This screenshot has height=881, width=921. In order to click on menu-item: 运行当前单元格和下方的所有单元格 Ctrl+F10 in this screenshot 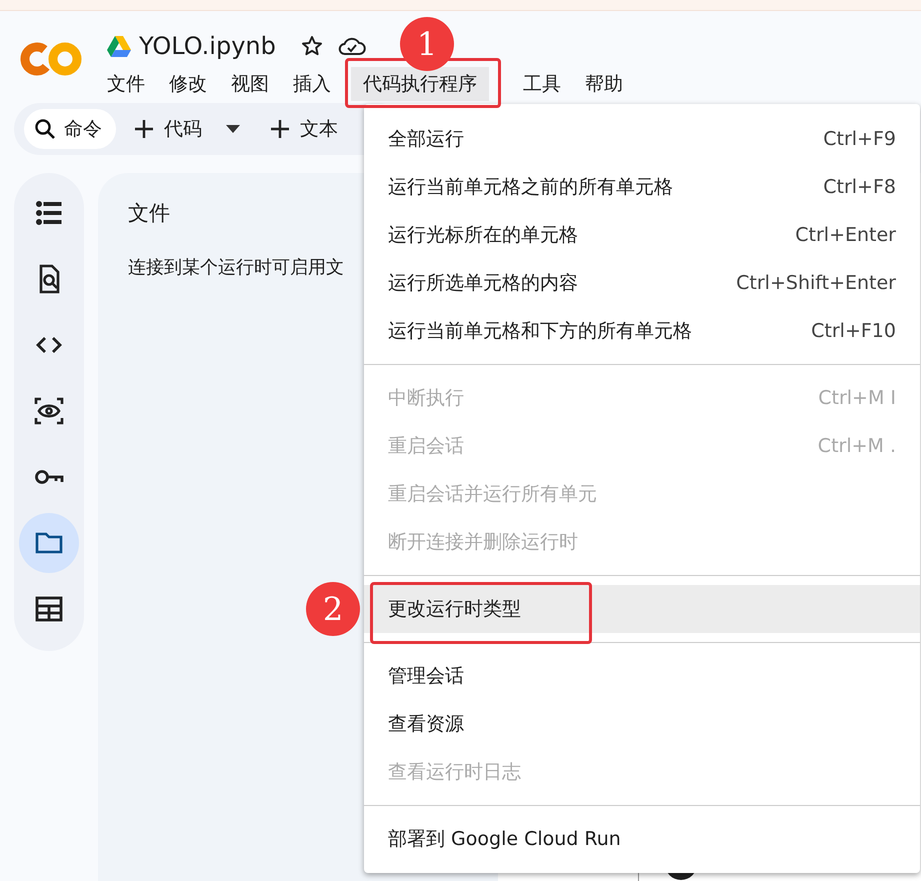, I will do `click(642, 331)`.